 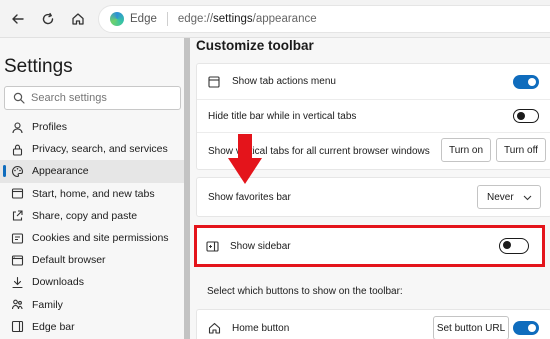 What do you see at coordinates (284, 19) in the screenshot?
I see `url-suffix: /appearance` at bounding box center [284, 19].